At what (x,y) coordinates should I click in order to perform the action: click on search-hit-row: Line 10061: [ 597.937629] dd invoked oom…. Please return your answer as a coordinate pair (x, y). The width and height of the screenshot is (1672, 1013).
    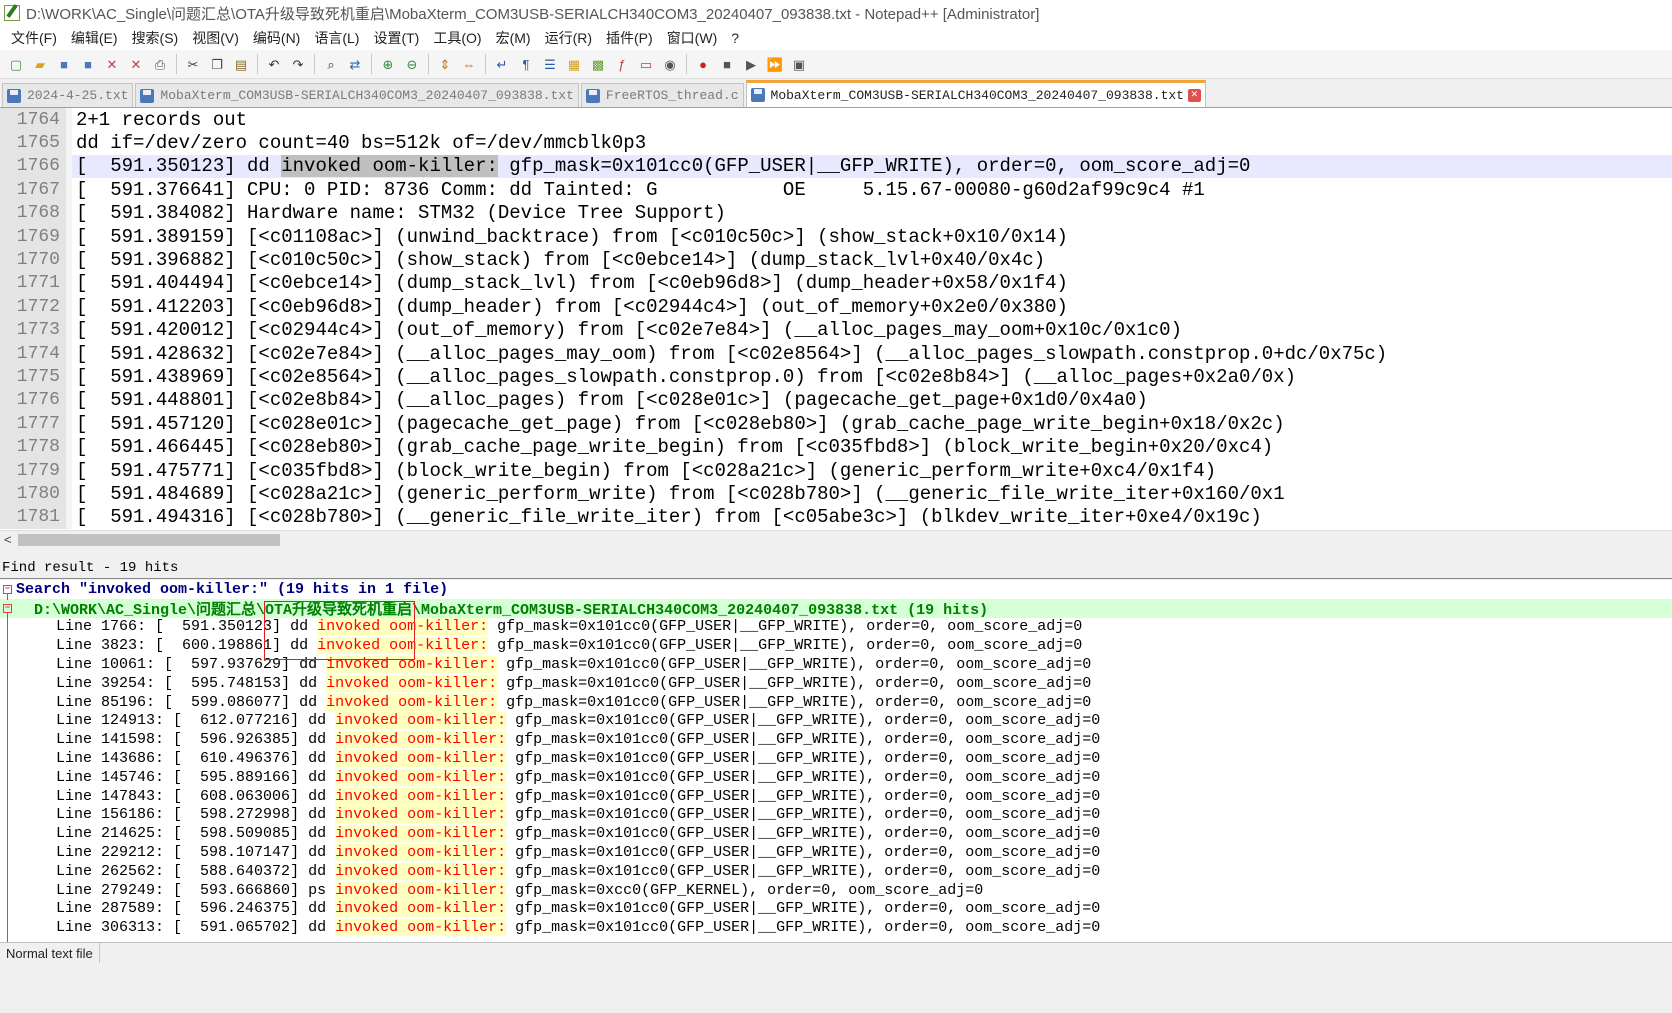
    Looking at the image, I should click on (836, 664).